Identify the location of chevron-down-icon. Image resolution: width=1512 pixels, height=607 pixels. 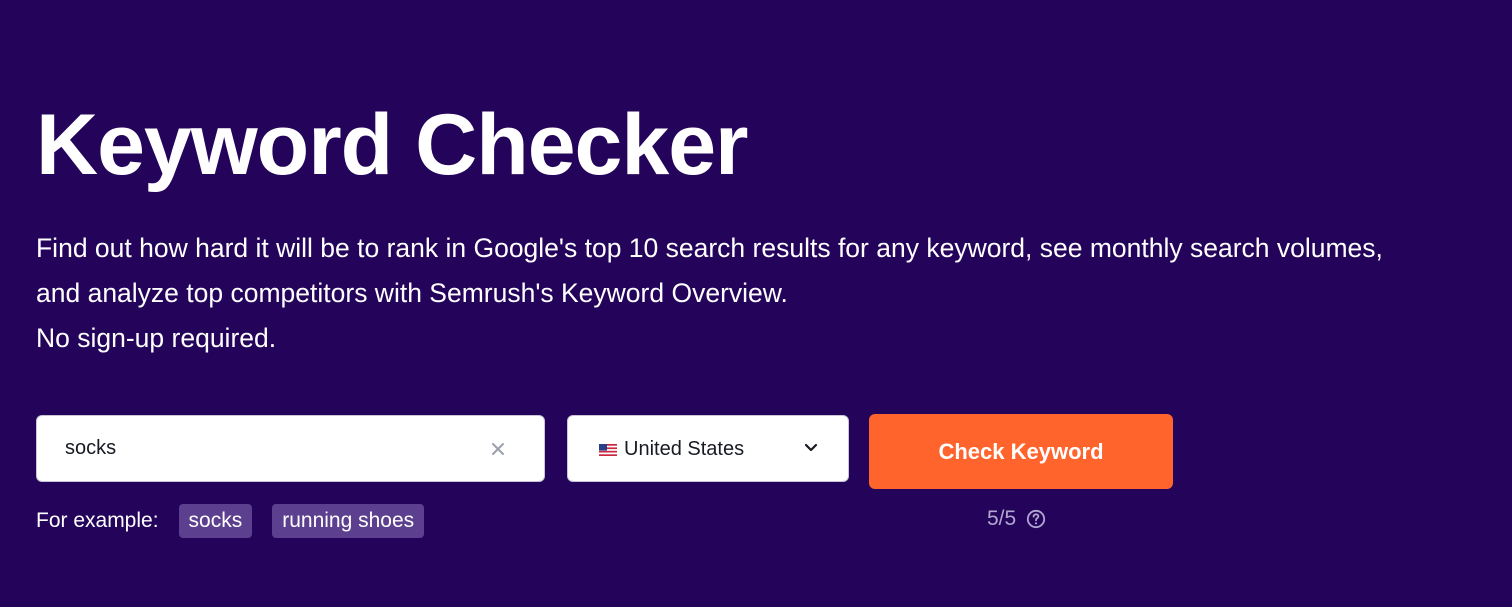
(811, 447).